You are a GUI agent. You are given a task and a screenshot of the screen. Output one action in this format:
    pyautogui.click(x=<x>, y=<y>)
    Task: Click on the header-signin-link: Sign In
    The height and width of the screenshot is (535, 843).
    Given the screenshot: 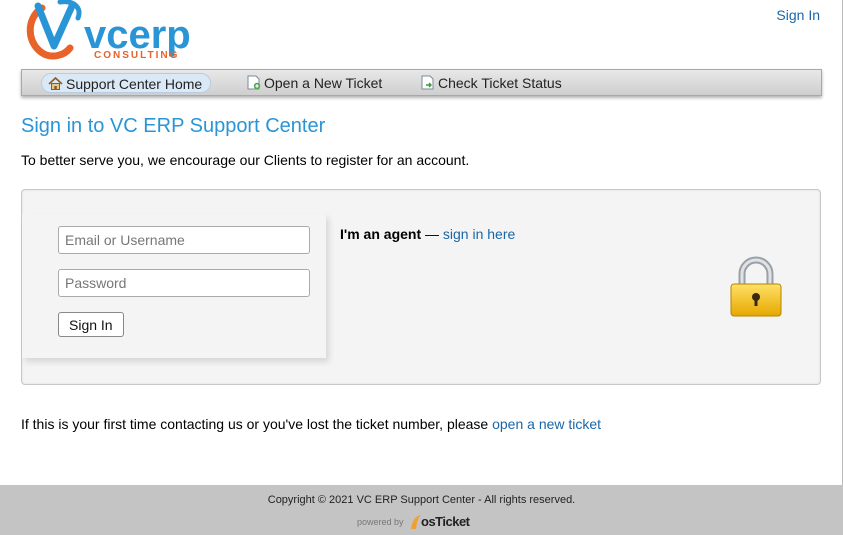 What is the action you would take?
    pyautogui.click(x=798, y=15)
    